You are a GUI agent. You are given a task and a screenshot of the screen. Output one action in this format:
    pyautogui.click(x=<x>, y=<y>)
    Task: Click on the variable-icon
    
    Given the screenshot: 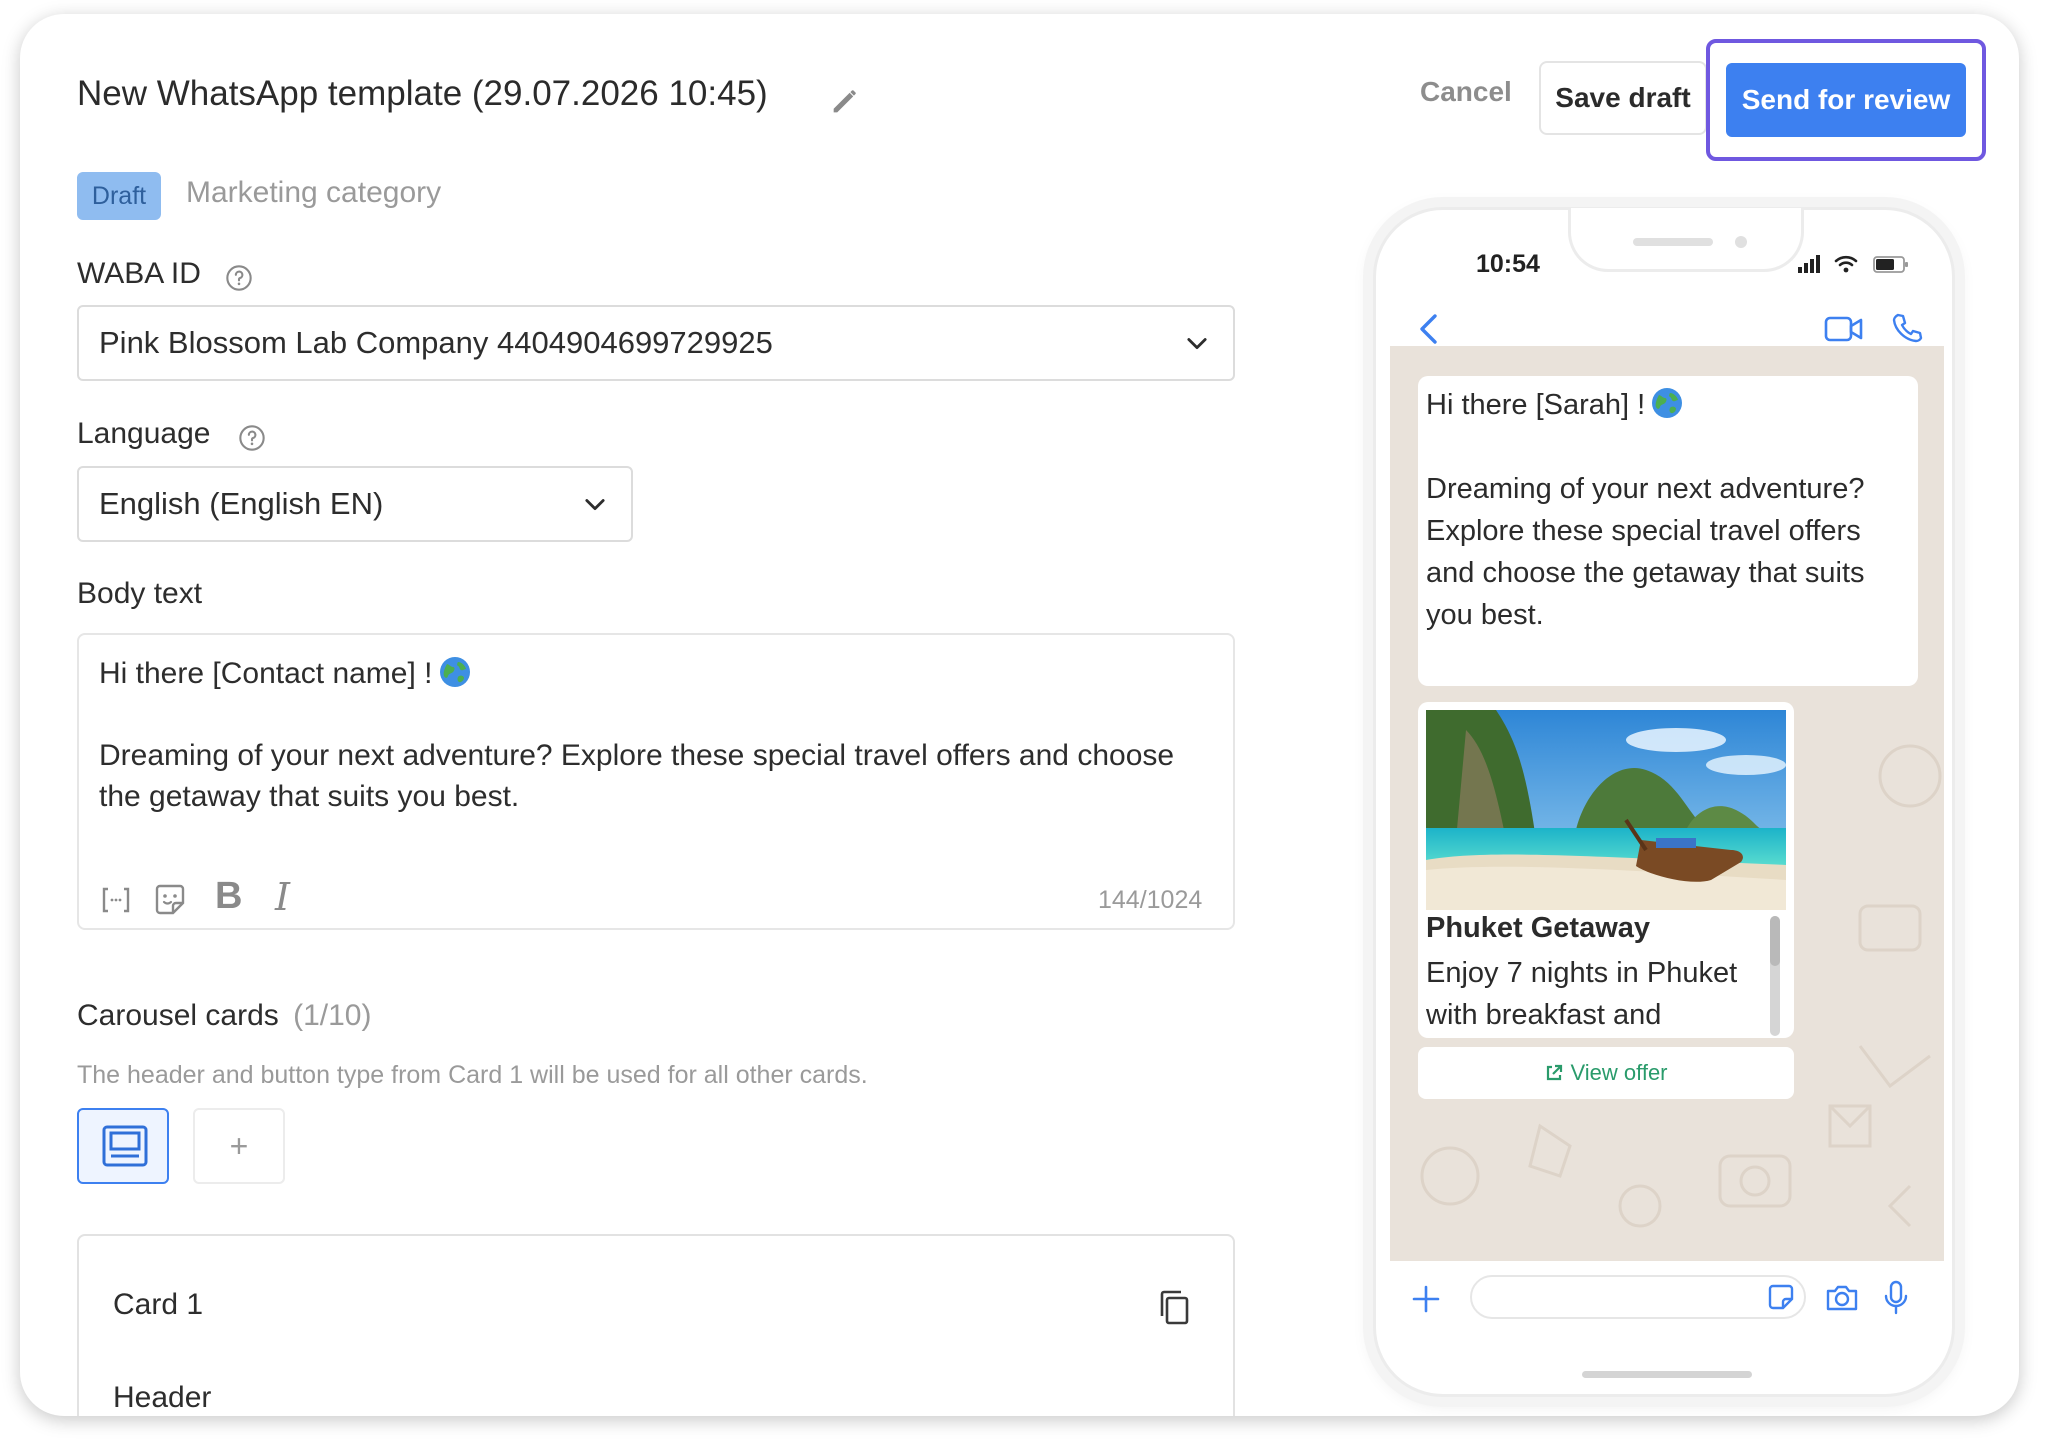 What is the action you would take?
    pyautogui.click(x=116, y=900)
    